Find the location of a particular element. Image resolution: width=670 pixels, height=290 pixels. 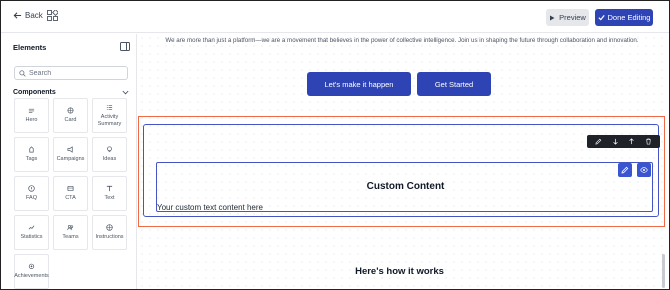

tile-activity-summary: Activity Summary is located at coordinates (109, 115).